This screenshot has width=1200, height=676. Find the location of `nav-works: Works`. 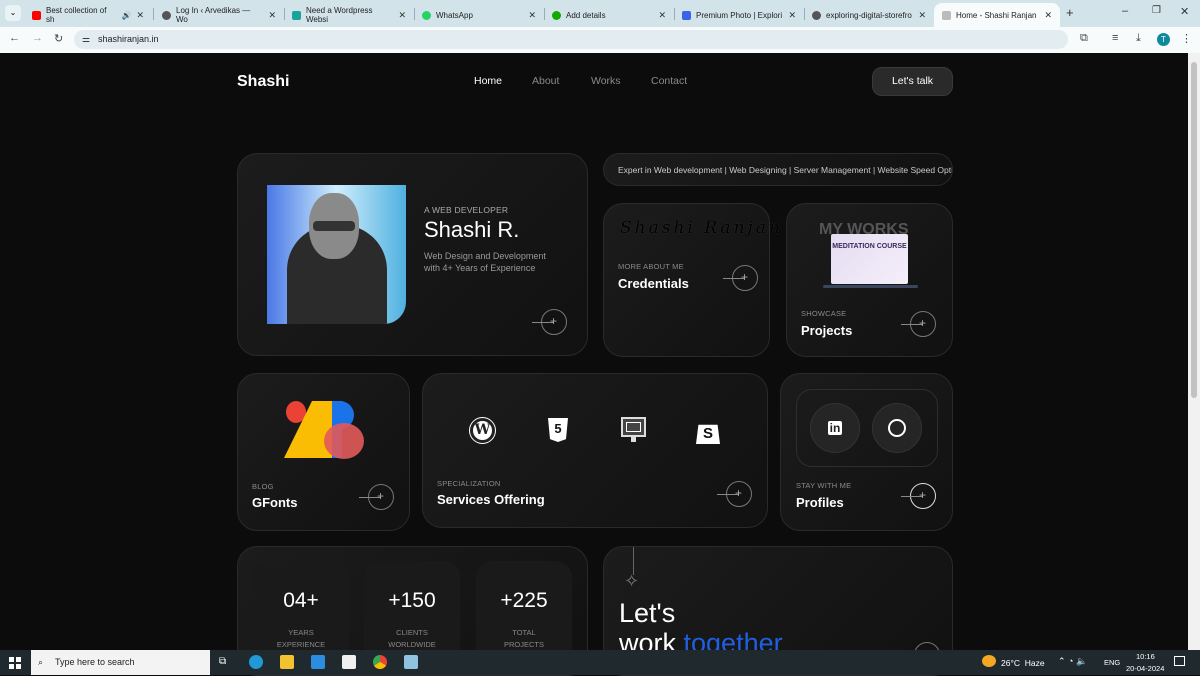

nav-works: Works is located at coordinates (606, 81).